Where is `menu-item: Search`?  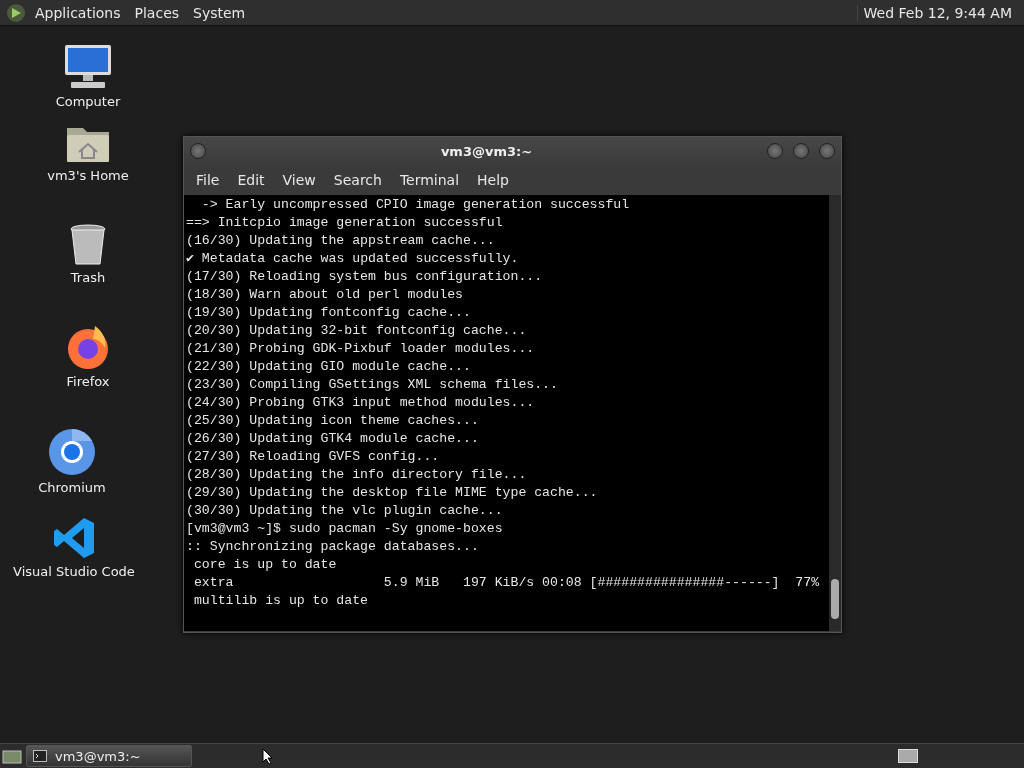
menu-item: Search is located at coordinates (357, 180).